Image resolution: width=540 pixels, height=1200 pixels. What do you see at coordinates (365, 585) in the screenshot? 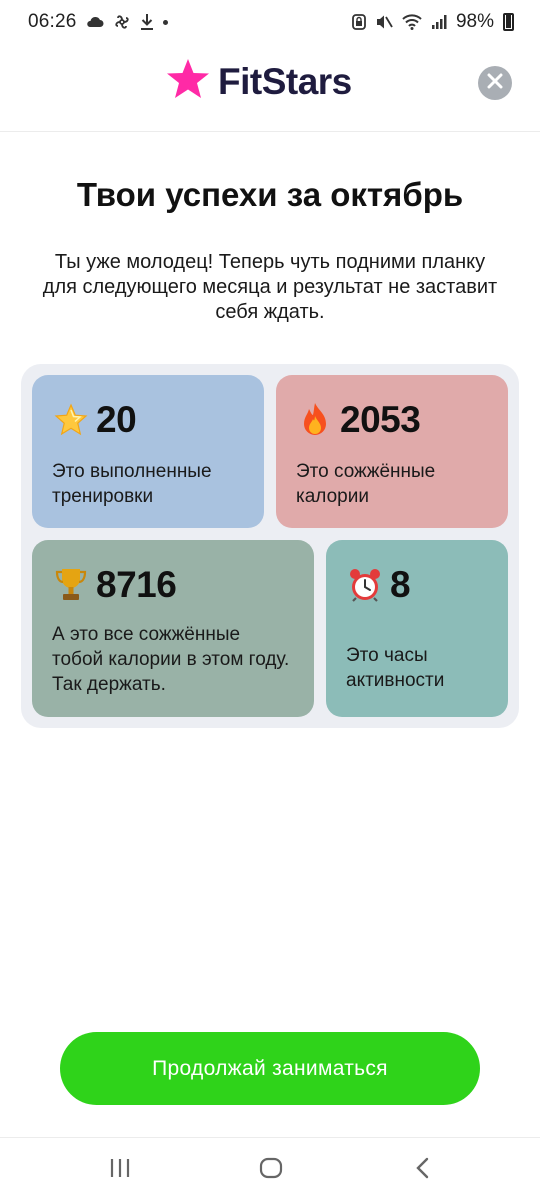
I see `alarm-clock-icon` at bounding box center [365, 585].